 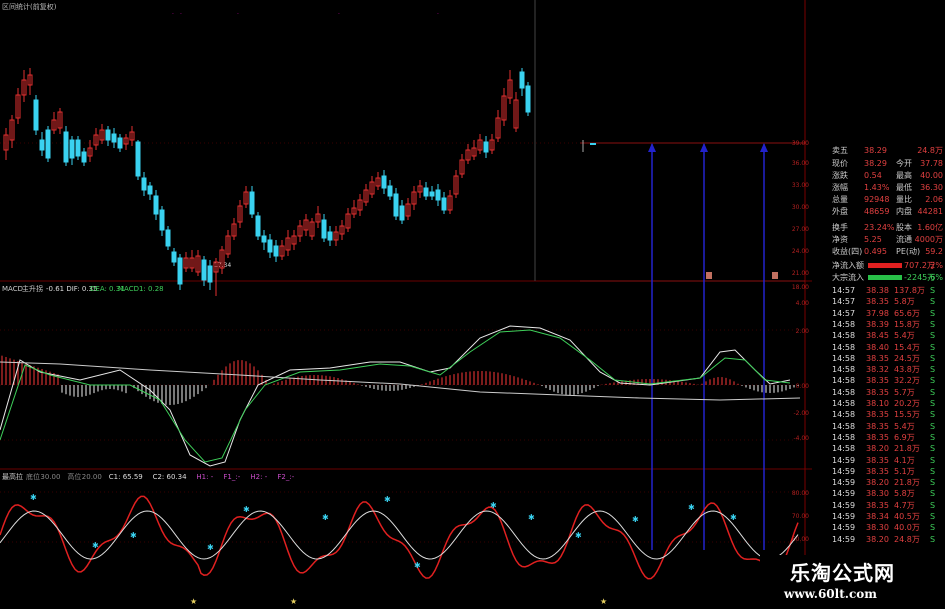 I want to click on axis-tick-label: 21.00, so click(x=800, y=273).